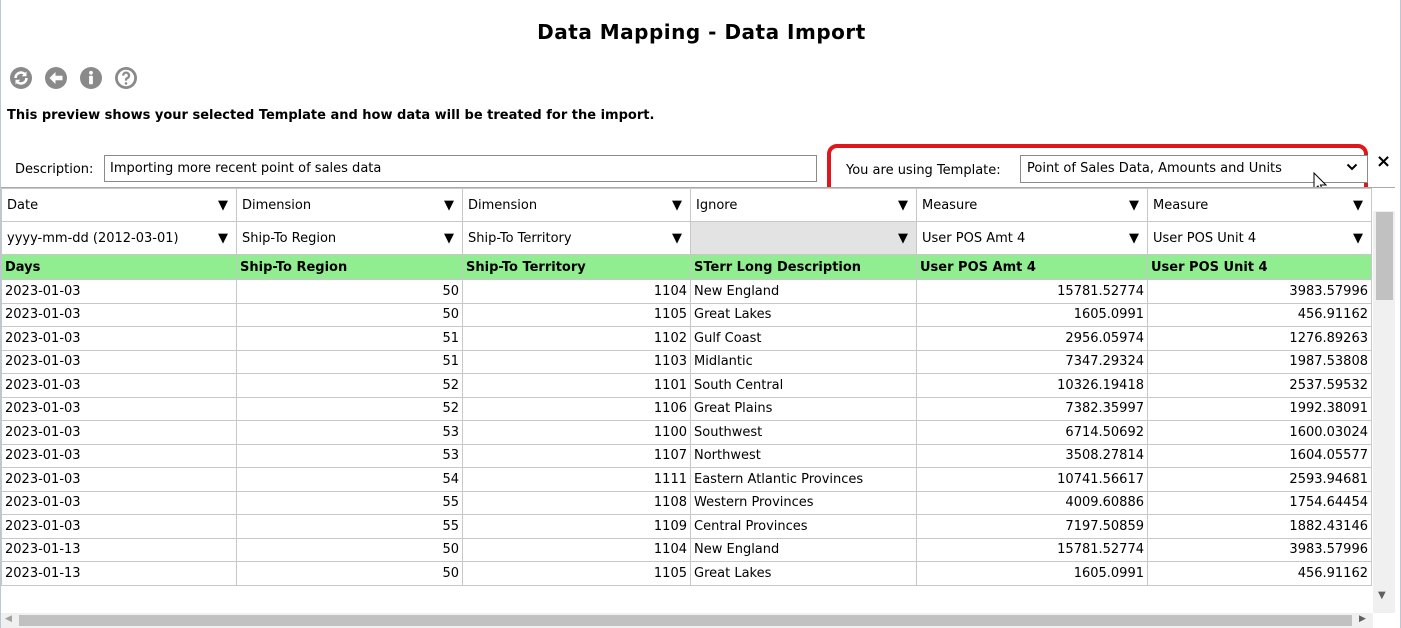 The width and height of the screenshot is (1401, 628). What do you see at coordinates (8, 619) in the screenshot?
I see `scroll-left-arrow-icon: ◀` at bounding box center [8, 619].